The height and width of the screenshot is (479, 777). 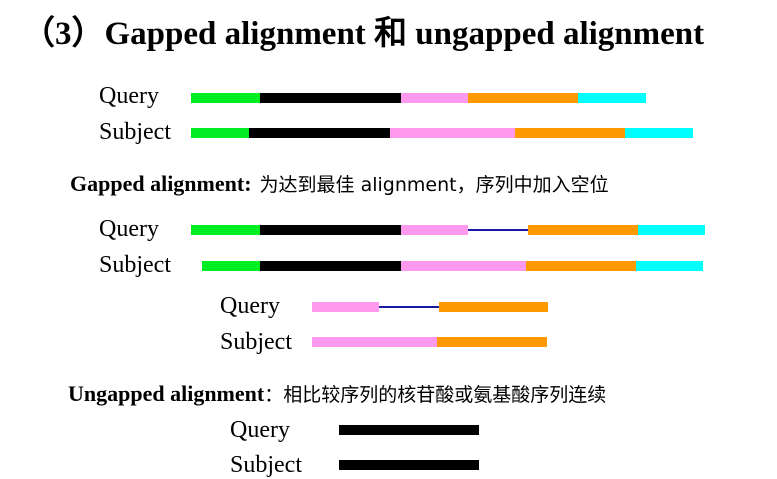 I want to click on gapped-term: Gapped alignment:, so click(x=161, y=183).